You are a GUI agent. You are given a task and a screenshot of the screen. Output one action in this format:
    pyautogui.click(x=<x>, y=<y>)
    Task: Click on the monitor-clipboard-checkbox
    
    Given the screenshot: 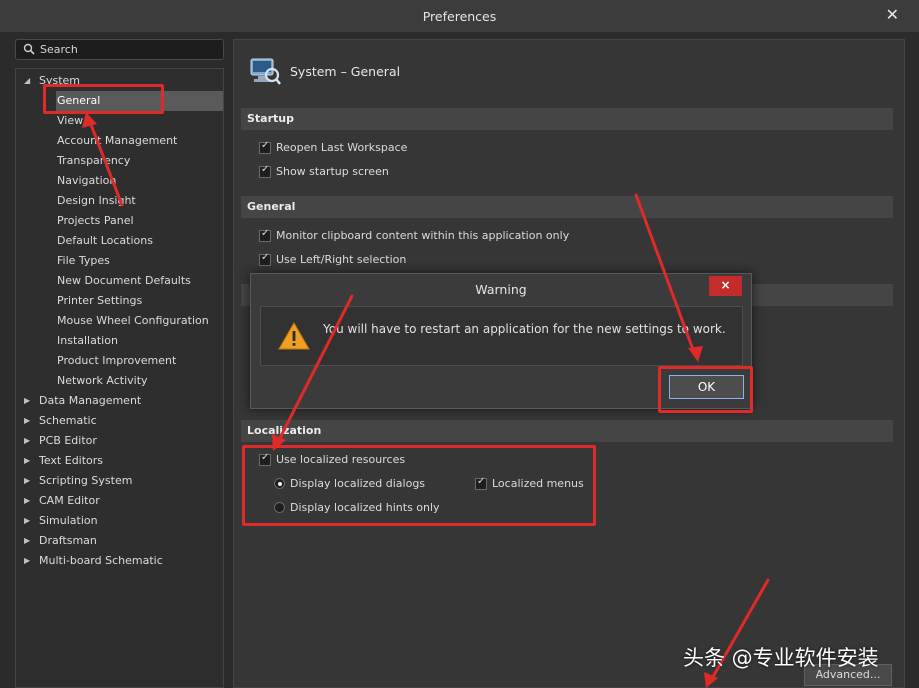 What is the action you would take?
    pyautogui.click(x=265, y=235)
    